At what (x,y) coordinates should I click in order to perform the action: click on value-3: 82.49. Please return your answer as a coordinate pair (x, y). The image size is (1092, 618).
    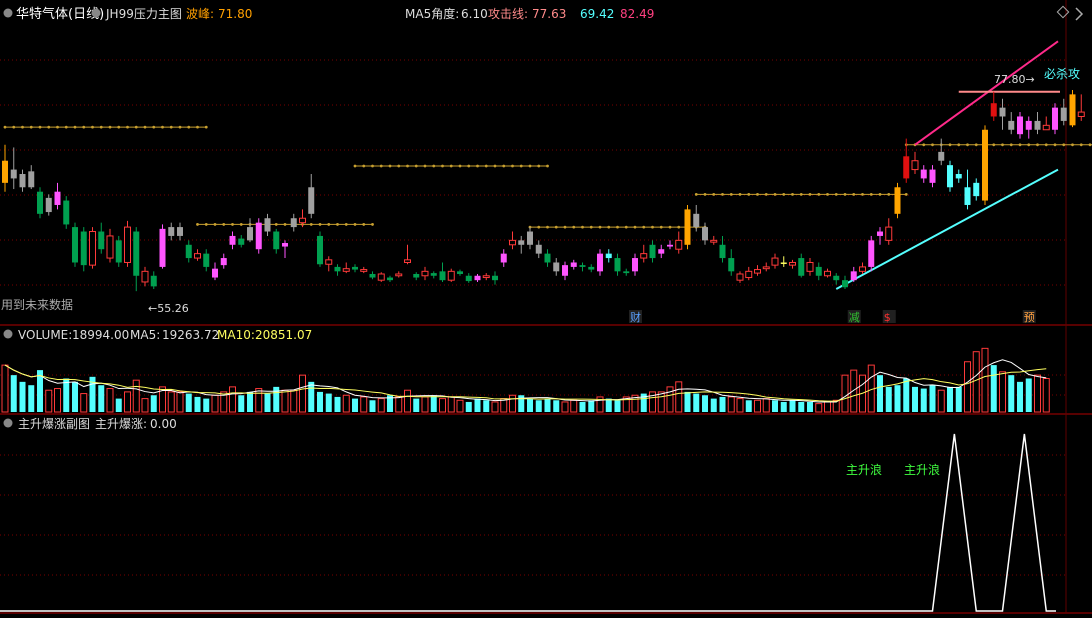
    Looking at the image, I should click on (637, 14).